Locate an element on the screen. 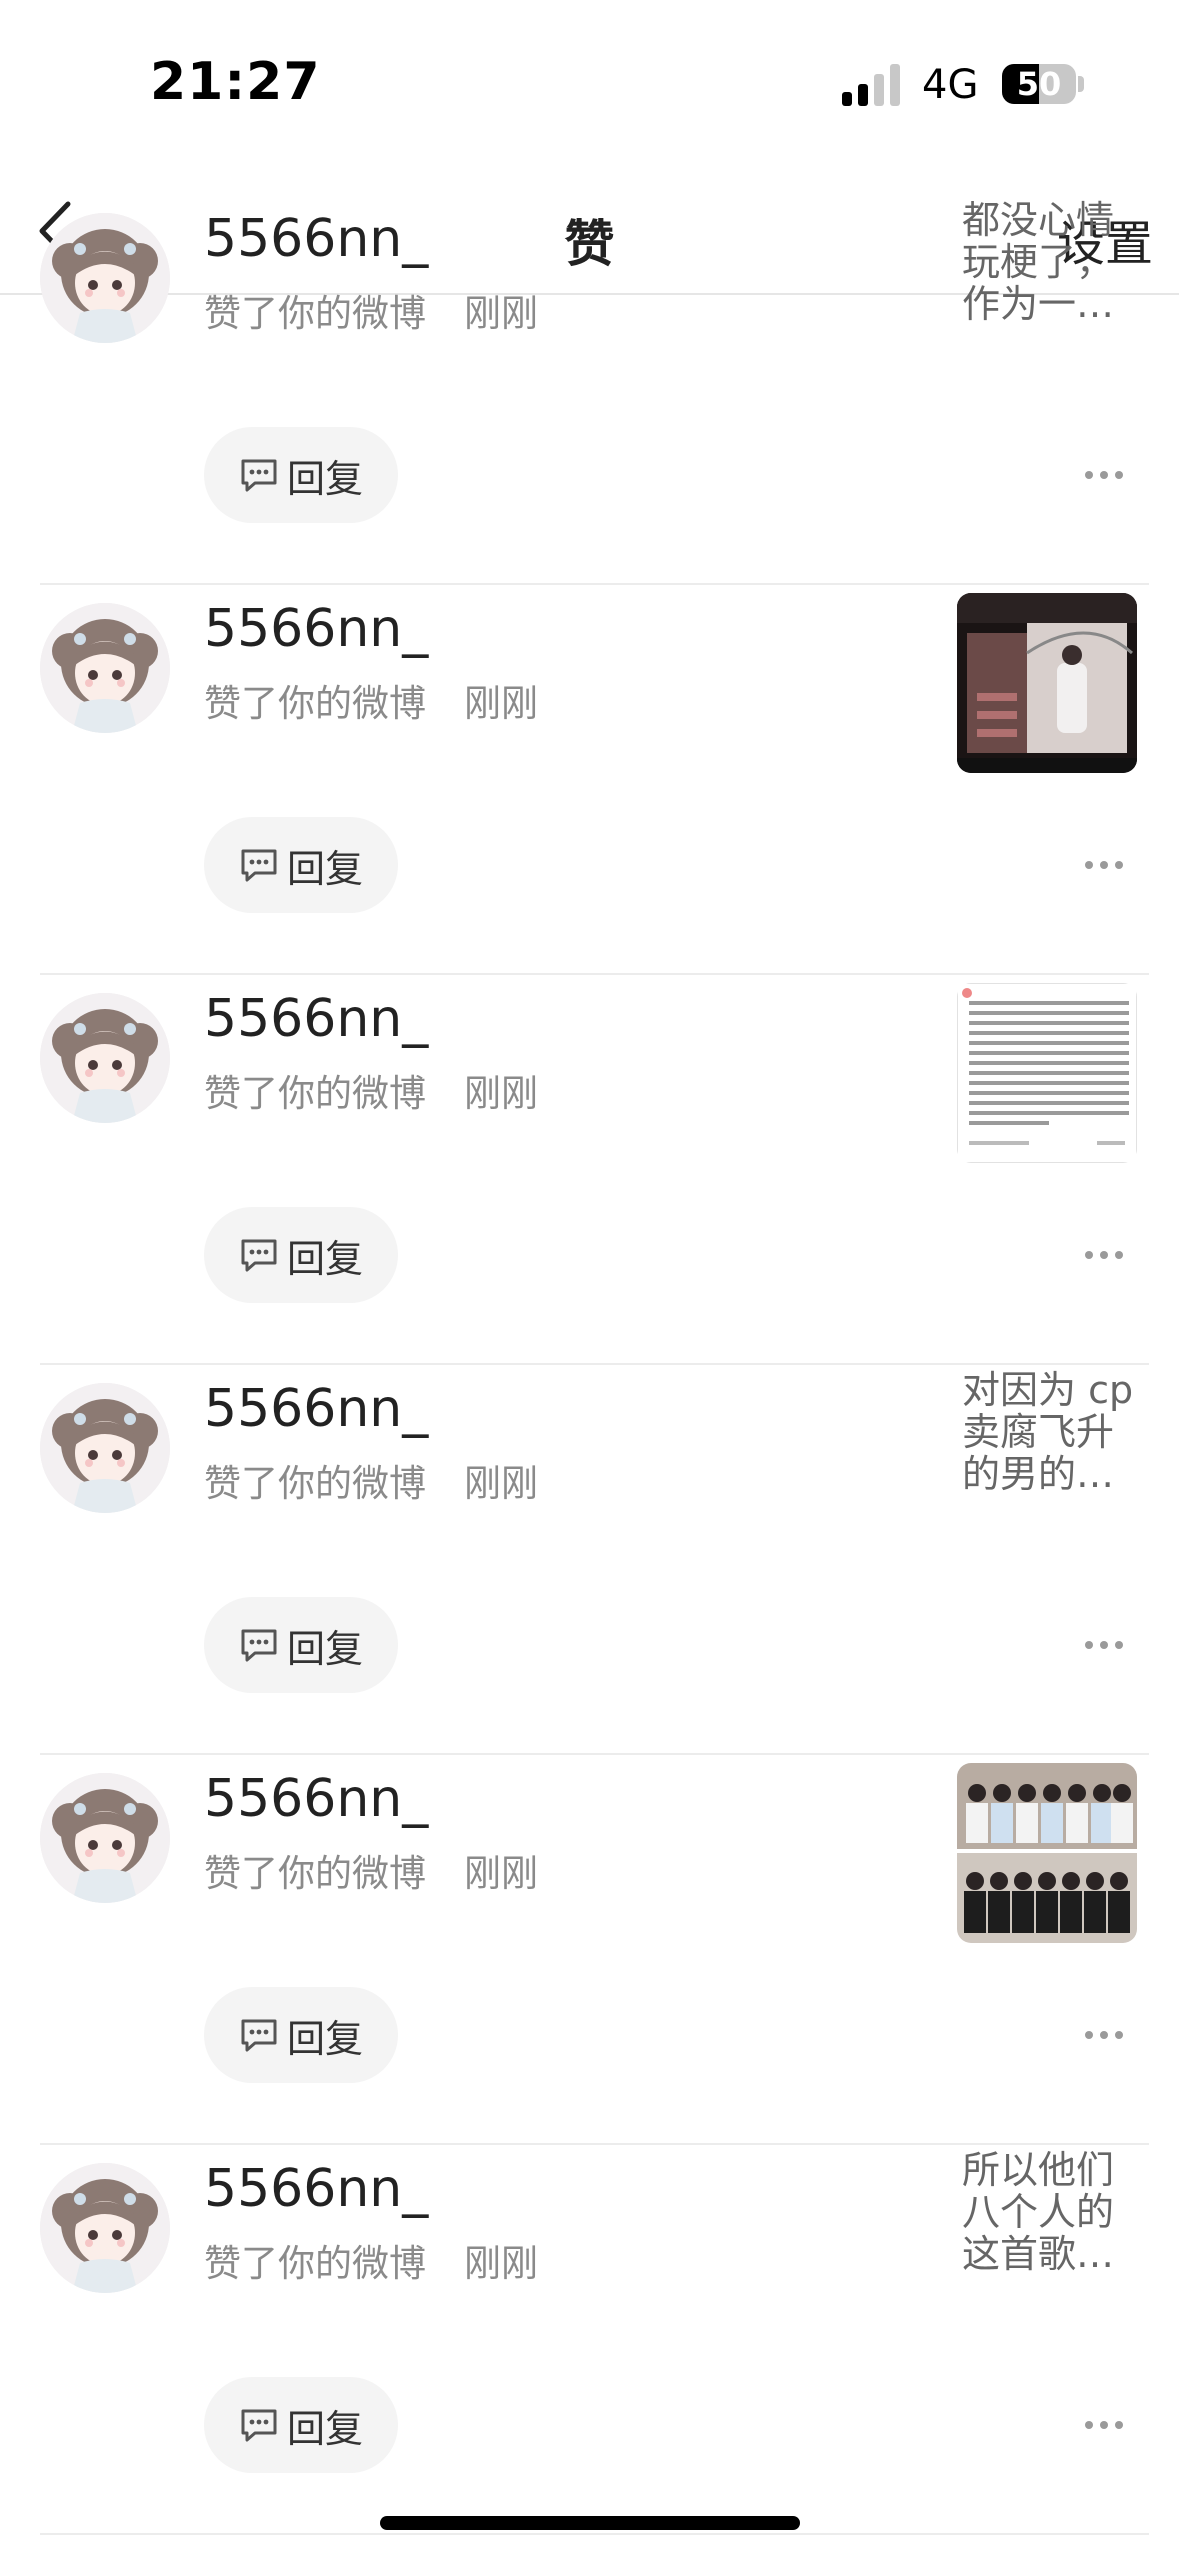 The width and height of the screenshot is (1179, 2556). battery-tip is located at coordinates (1081, 84).